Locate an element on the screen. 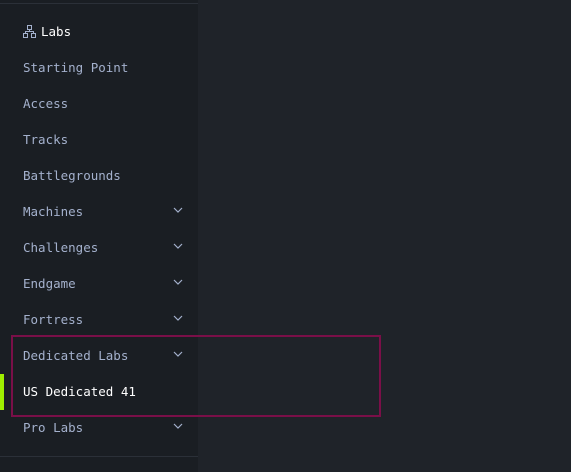  sidebar-item-machines: Machines is located at coordinates (99, 211).